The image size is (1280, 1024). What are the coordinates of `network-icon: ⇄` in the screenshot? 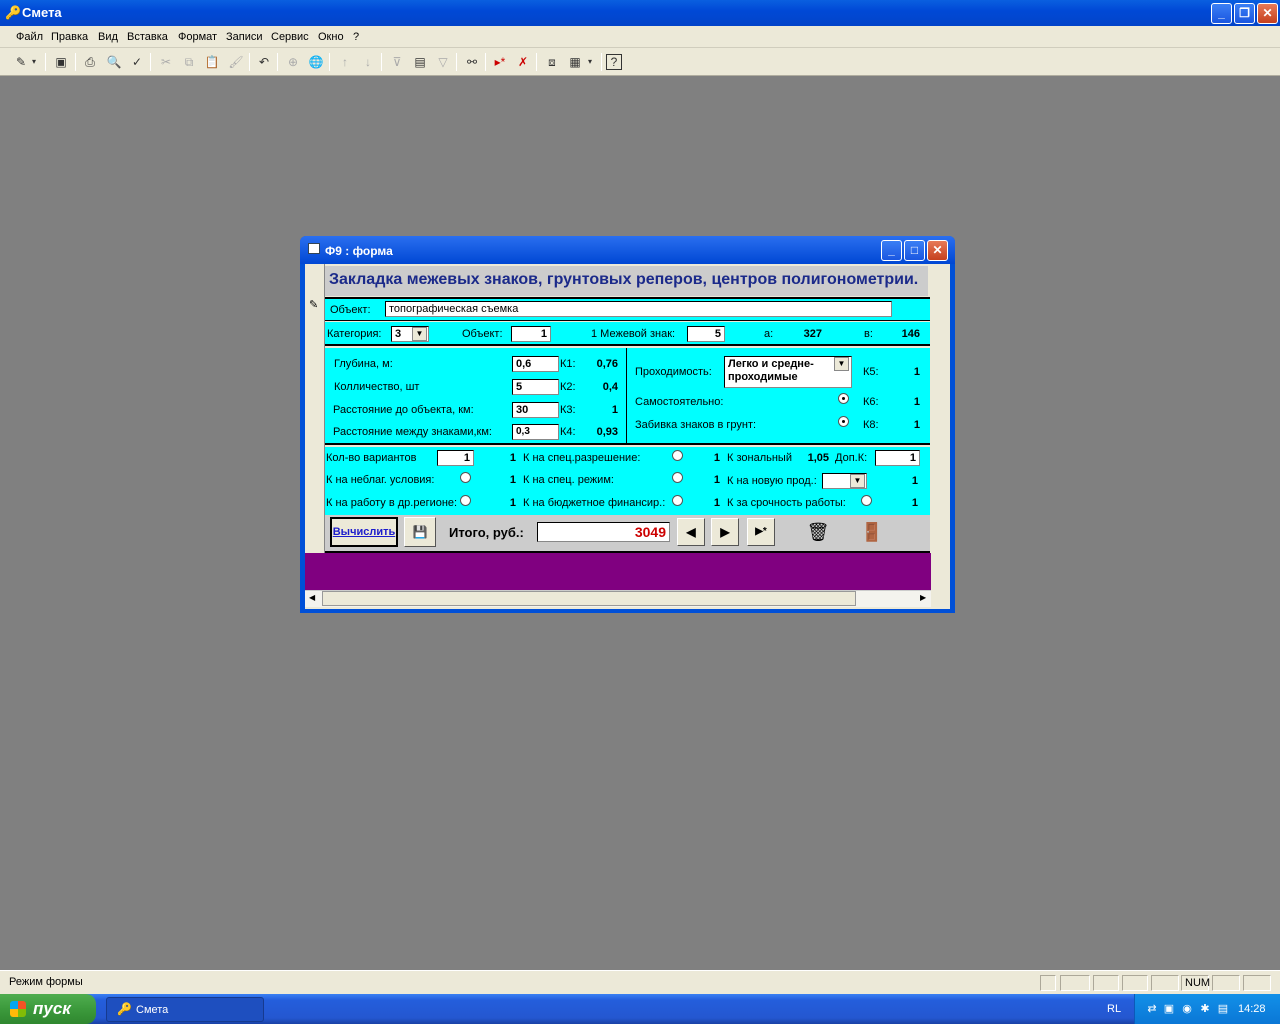 It's located at (1152, 1009).